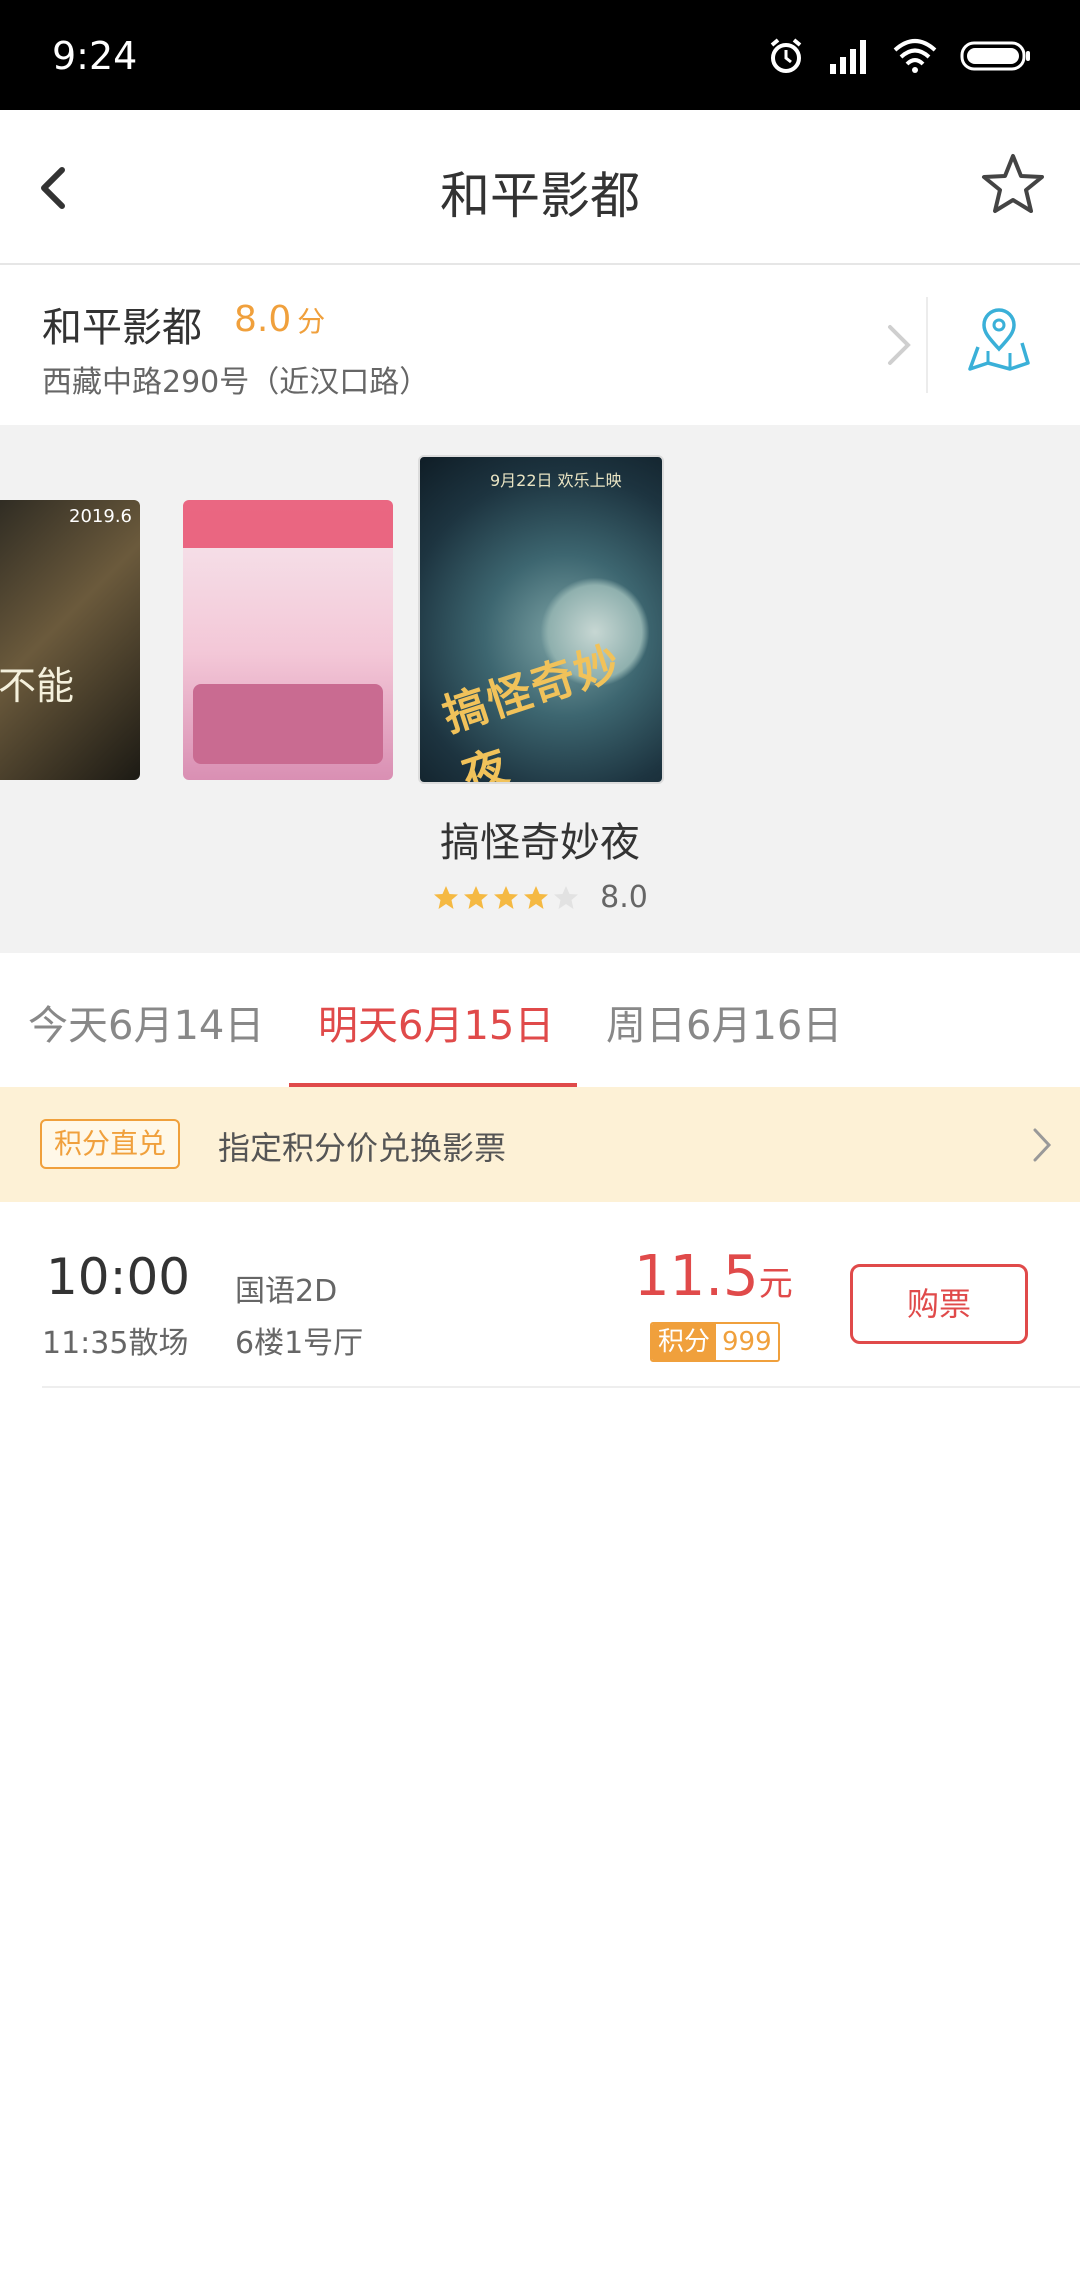 This screenshot has width=1080, height=2280. What do you see at coordinates (624, 897) in the screenshot?
I see `rating-value: 8.0` at bounding box center [624, 897].